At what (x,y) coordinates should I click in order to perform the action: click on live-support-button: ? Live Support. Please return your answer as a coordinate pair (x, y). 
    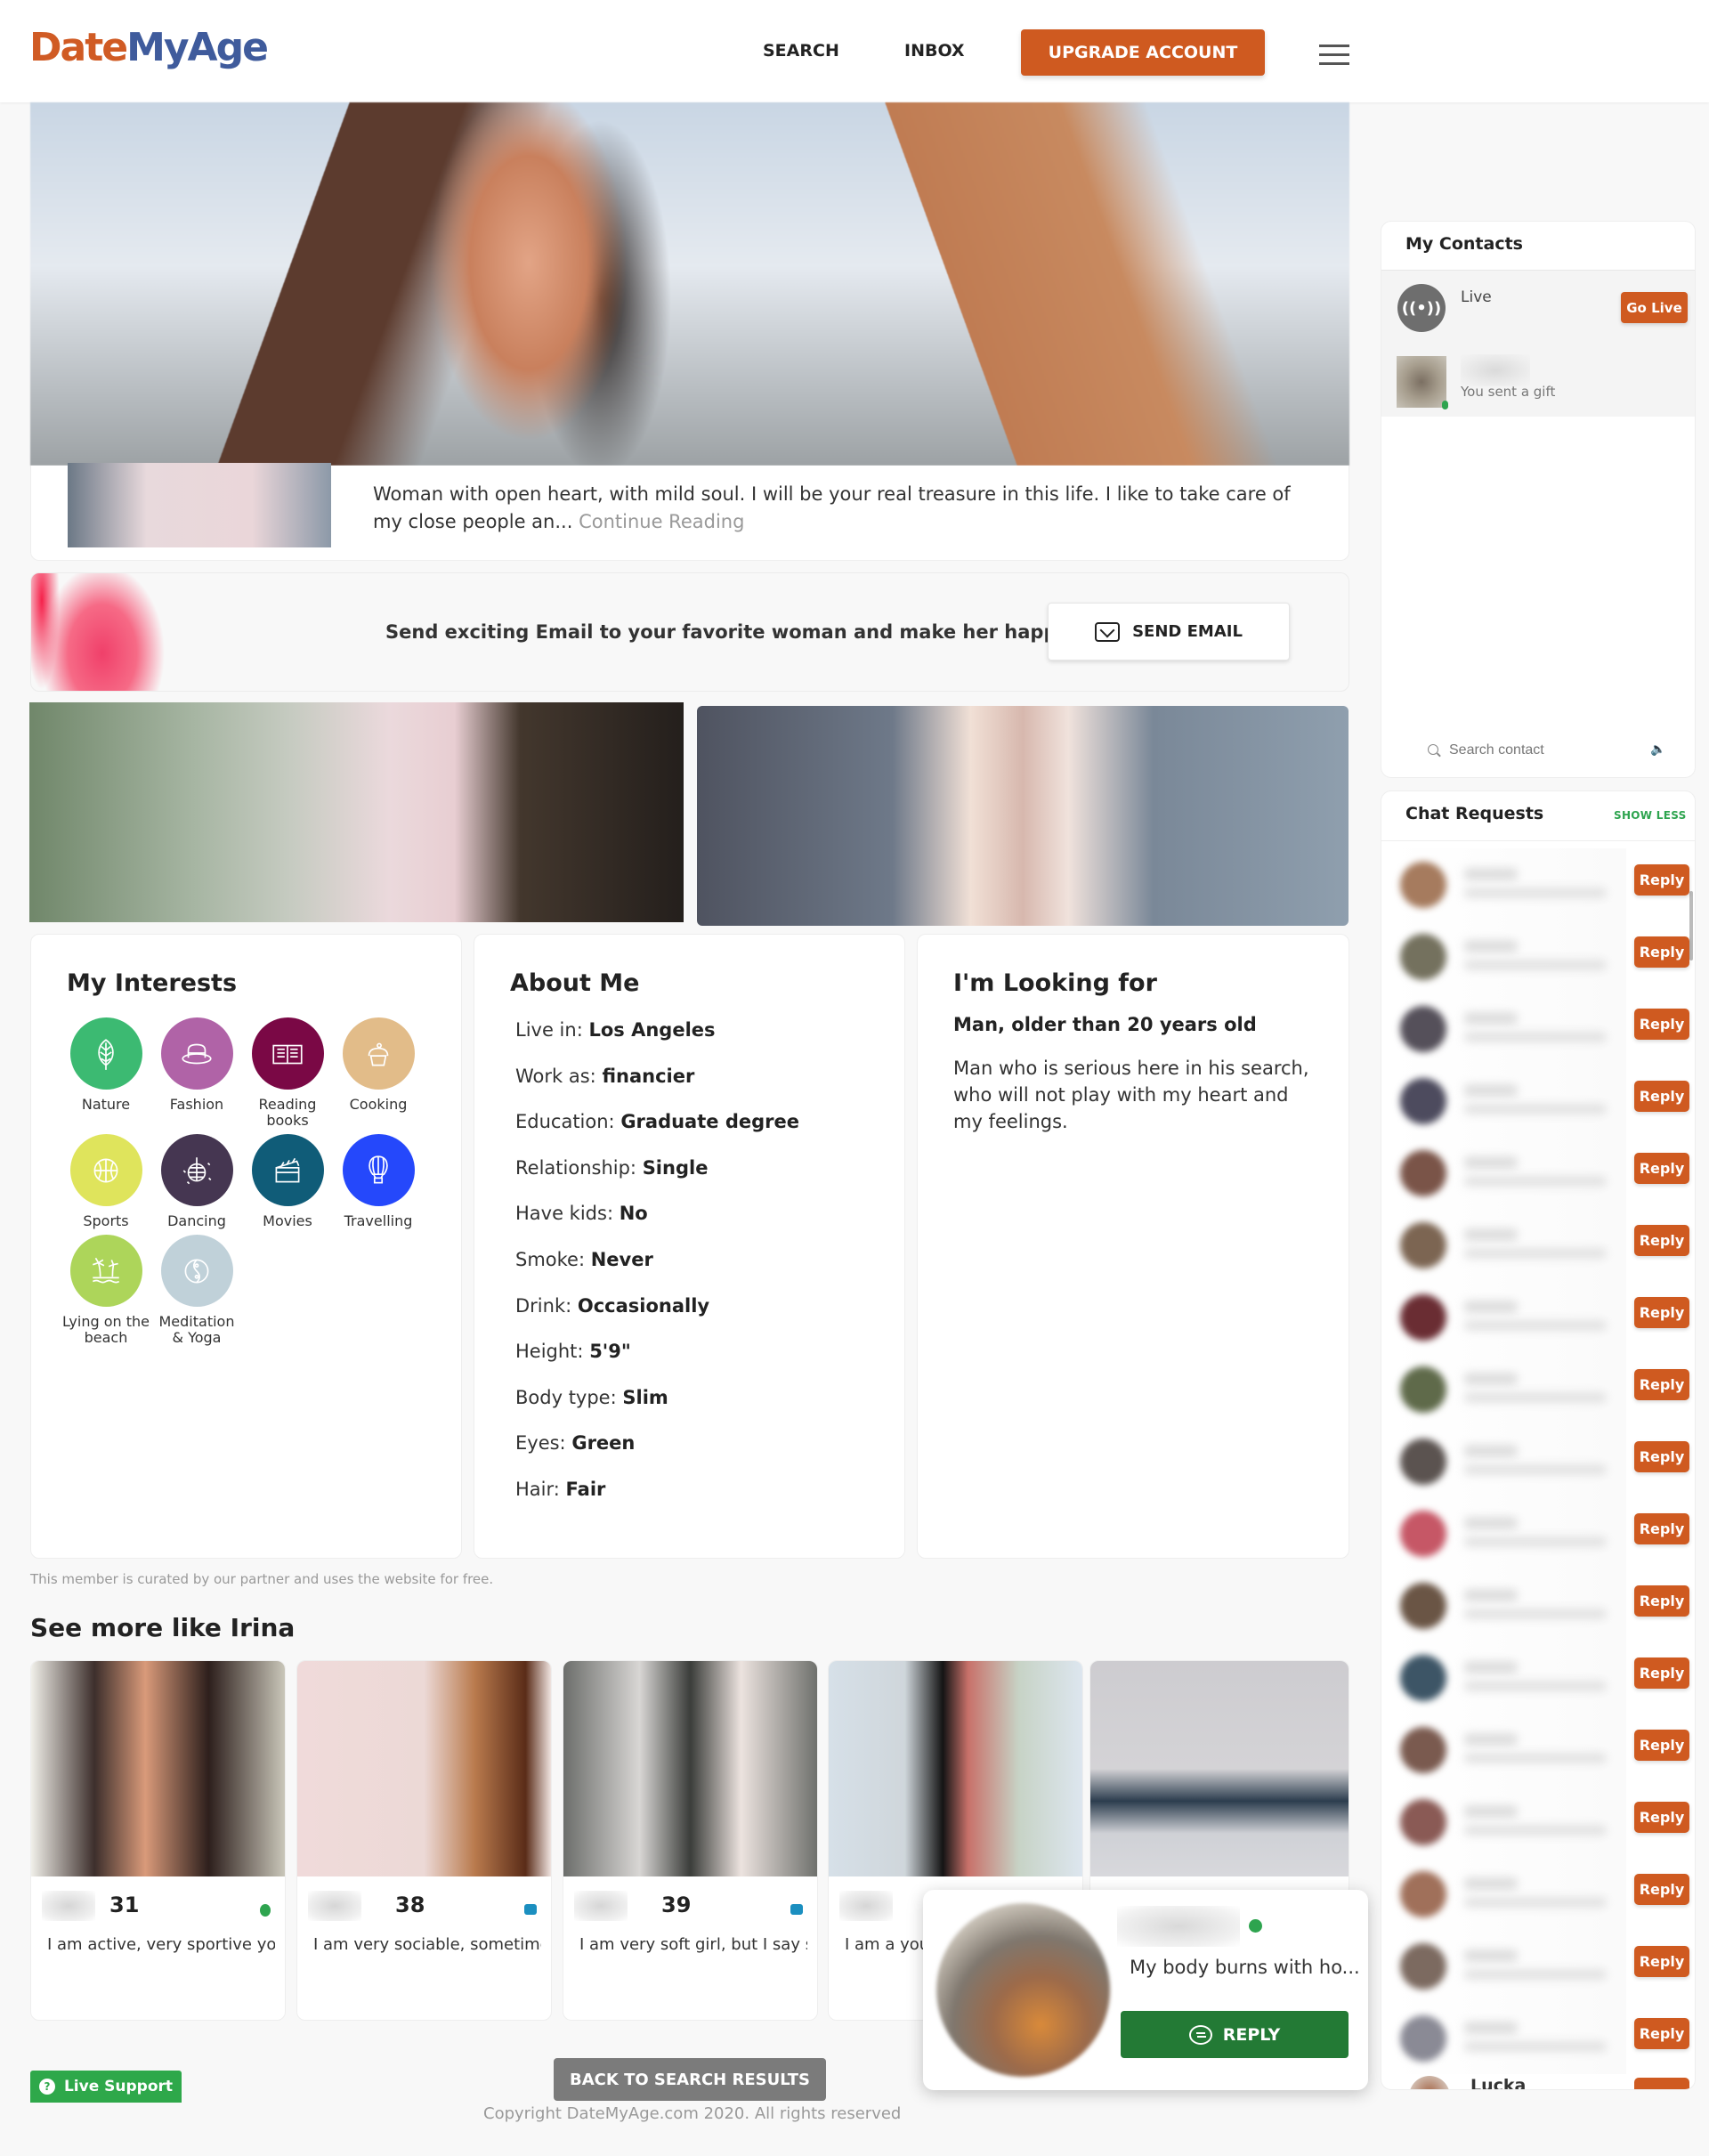
    Looking at the image, I should click on (106, 2087).